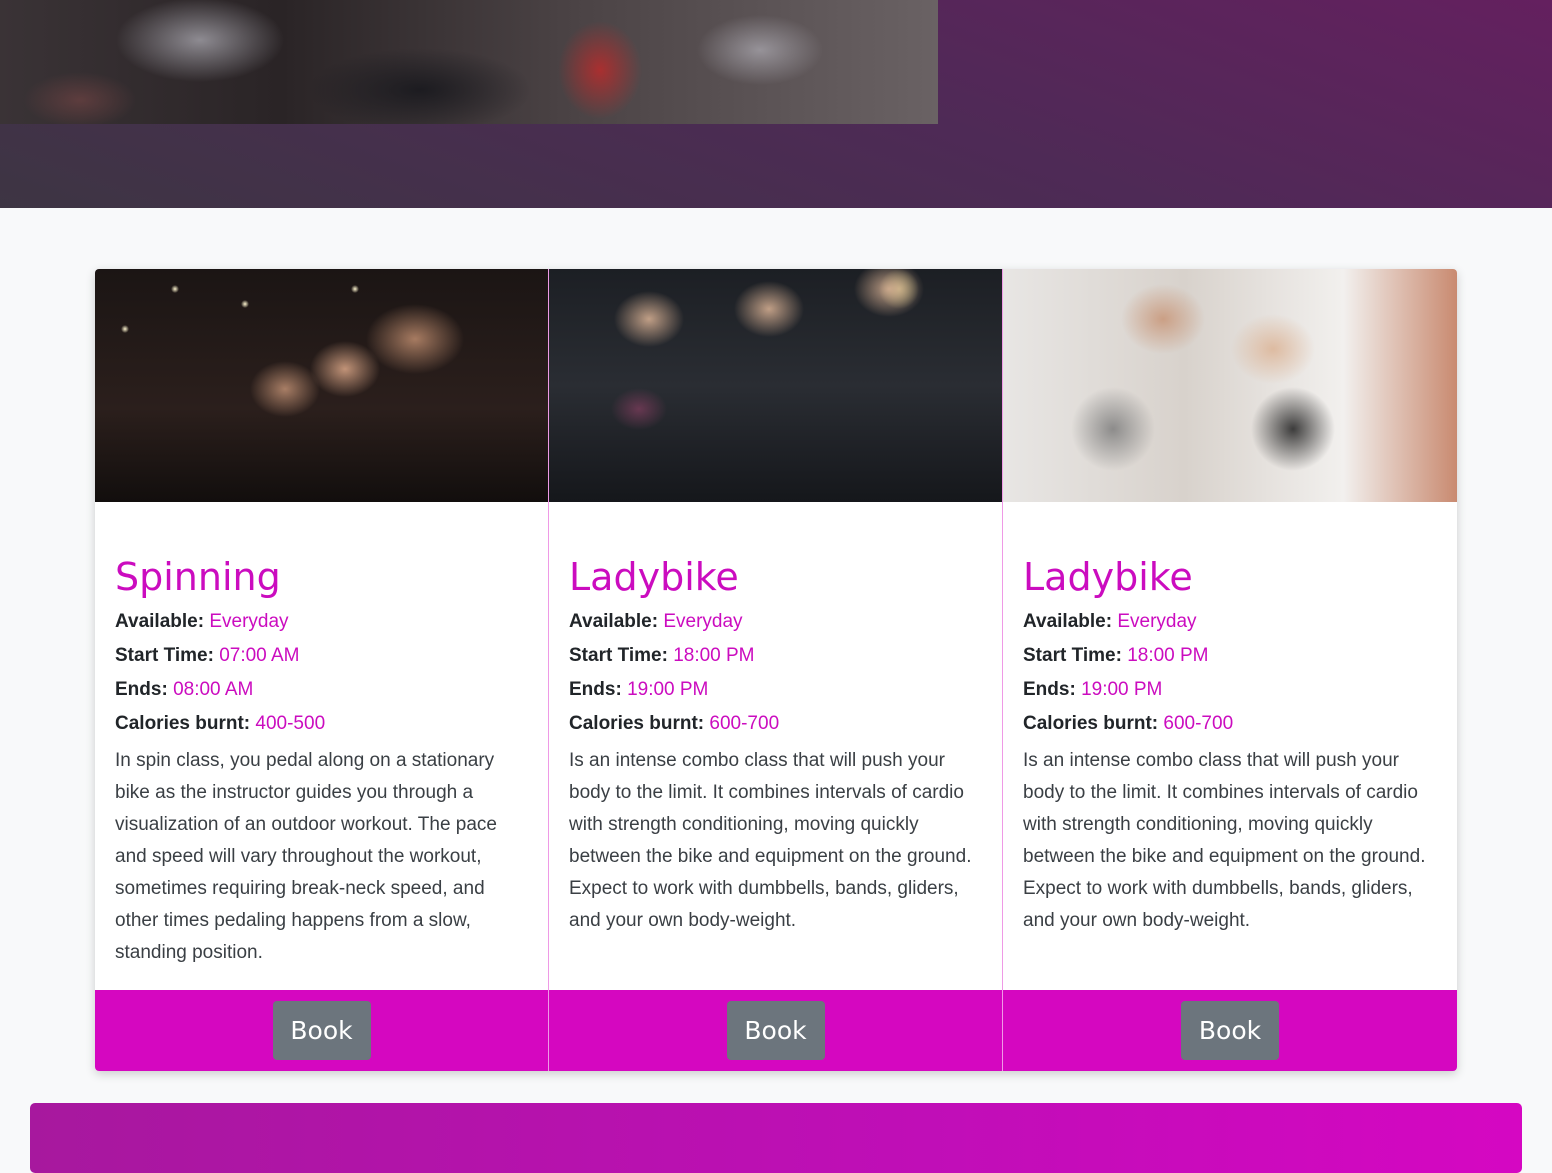  What do you see at coordinates (775, 385) in the screenshot?
I see `class-image-ladybike` at bounding box center [775, 385].